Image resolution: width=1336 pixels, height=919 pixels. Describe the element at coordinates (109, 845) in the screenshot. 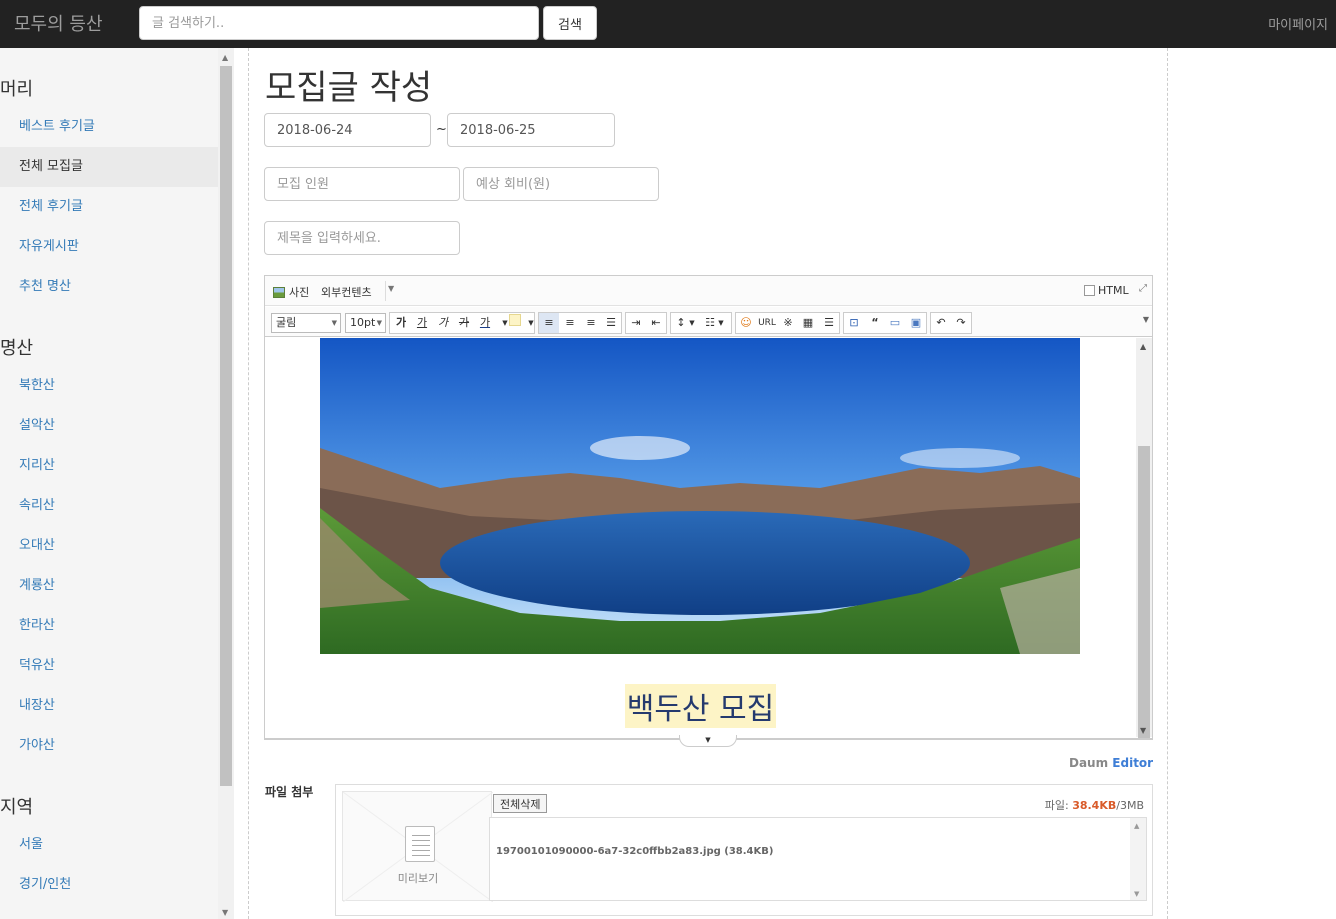

I see `sidebar-item-region: 서울` at that location.